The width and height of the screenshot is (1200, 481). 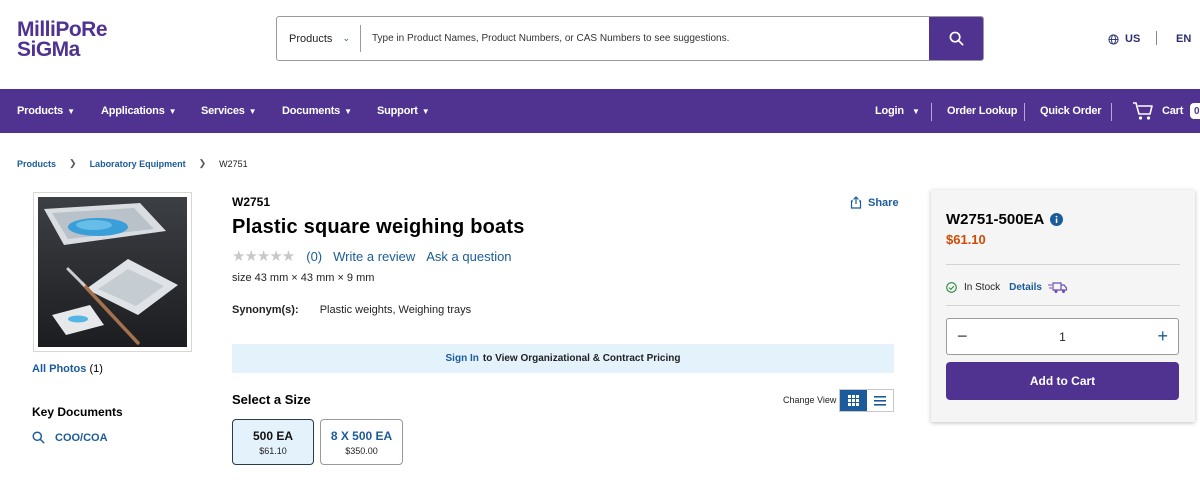 I want to click on list-icon, so click(x=879, y=400).